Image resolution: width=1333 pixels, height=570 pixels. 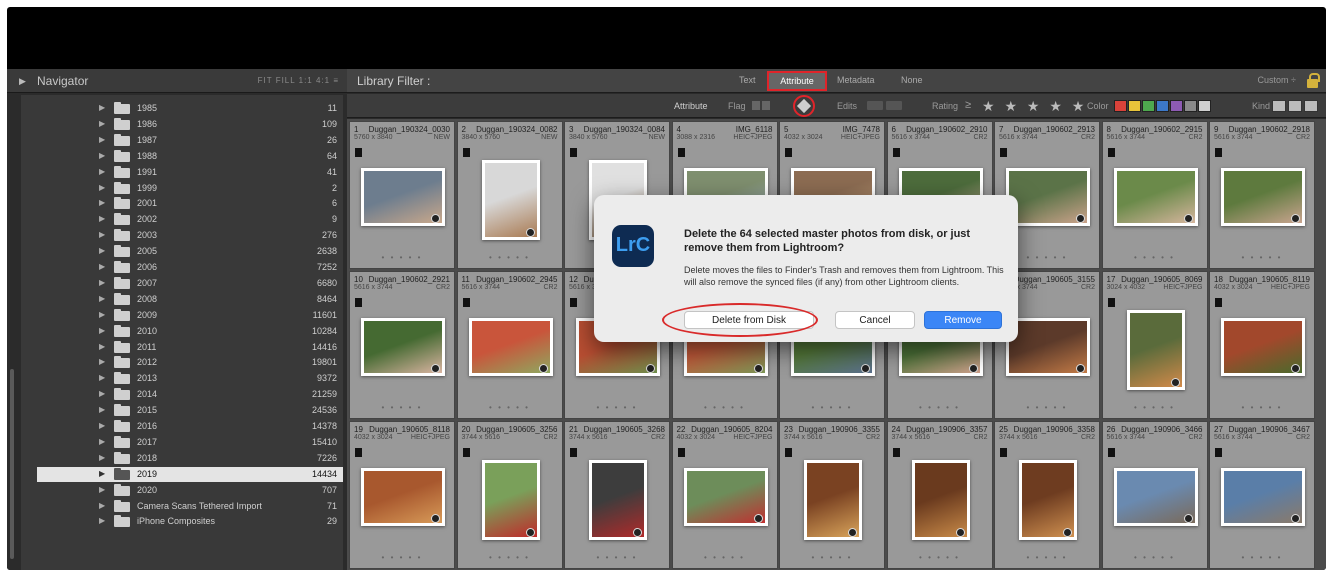 I want to click on navigator-zoom-options: FIT FILL 1:1 4:1 ≡, so click(x=298, y=80).